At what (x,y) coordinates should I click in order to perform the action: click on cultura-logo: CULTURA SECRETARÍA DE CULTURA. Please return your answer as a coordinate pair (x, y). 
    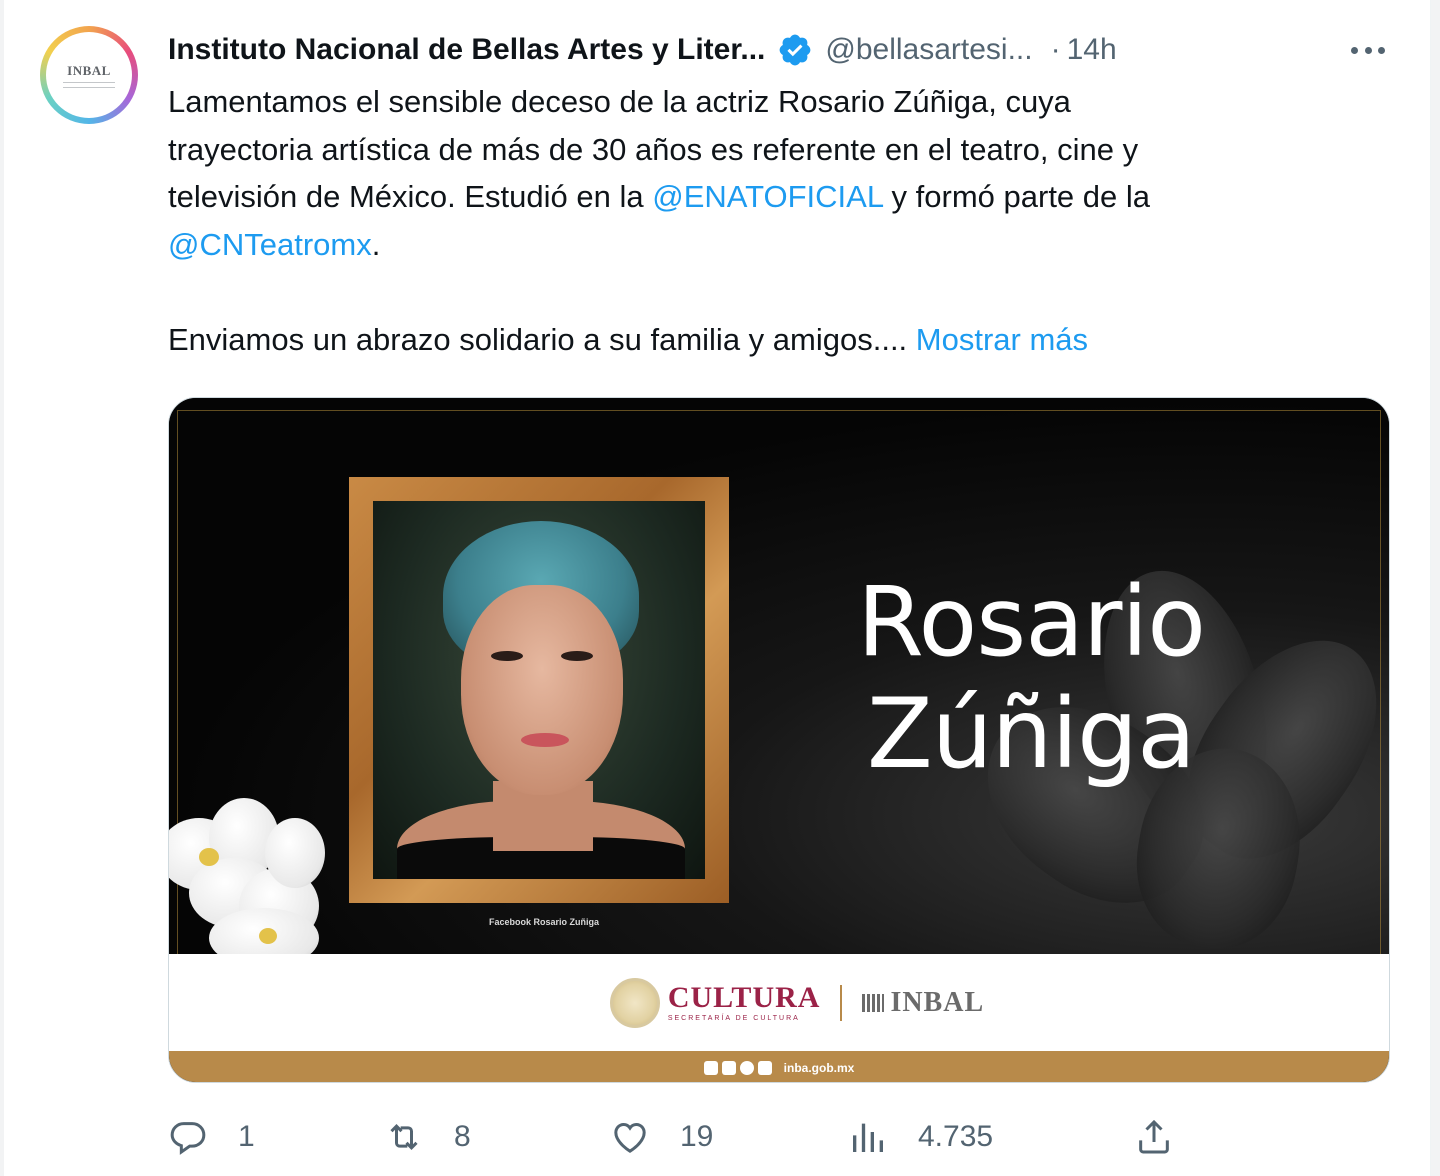
    Looking at the image, I should click on (744, 1002).